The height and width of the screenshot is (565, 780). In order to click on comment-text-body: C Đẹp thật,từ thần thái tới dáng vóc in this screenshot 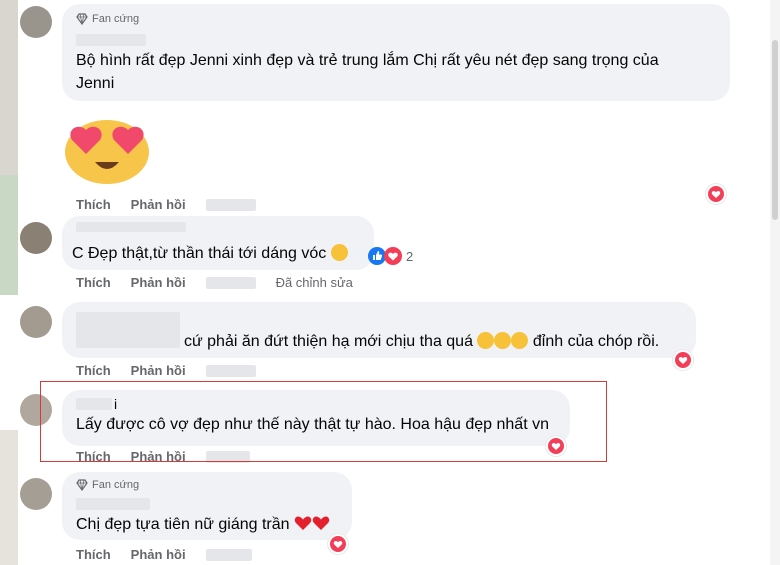, I will do `click(199, 253)`.